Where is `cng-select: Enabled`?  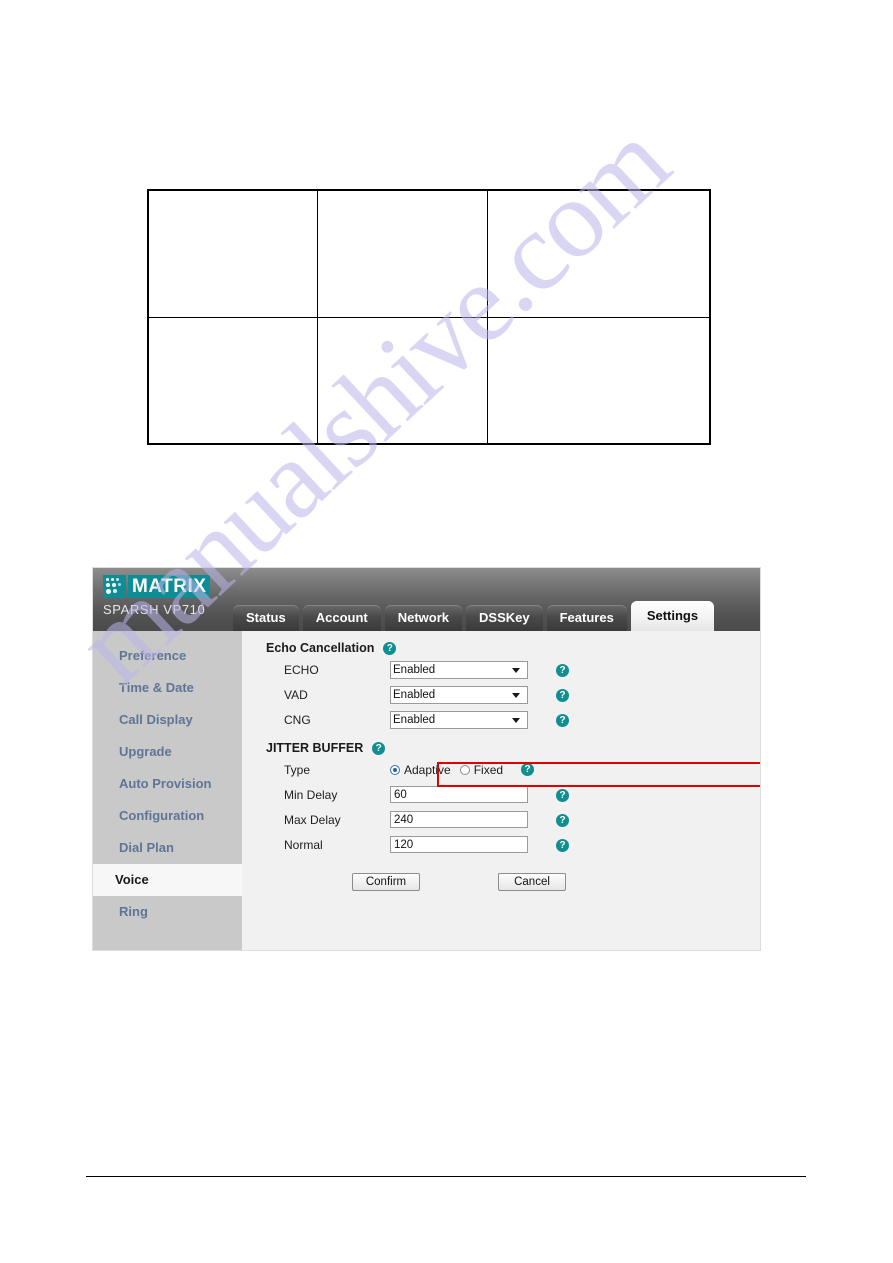 cng-select: Enabled is located at coordinates (459, 719).